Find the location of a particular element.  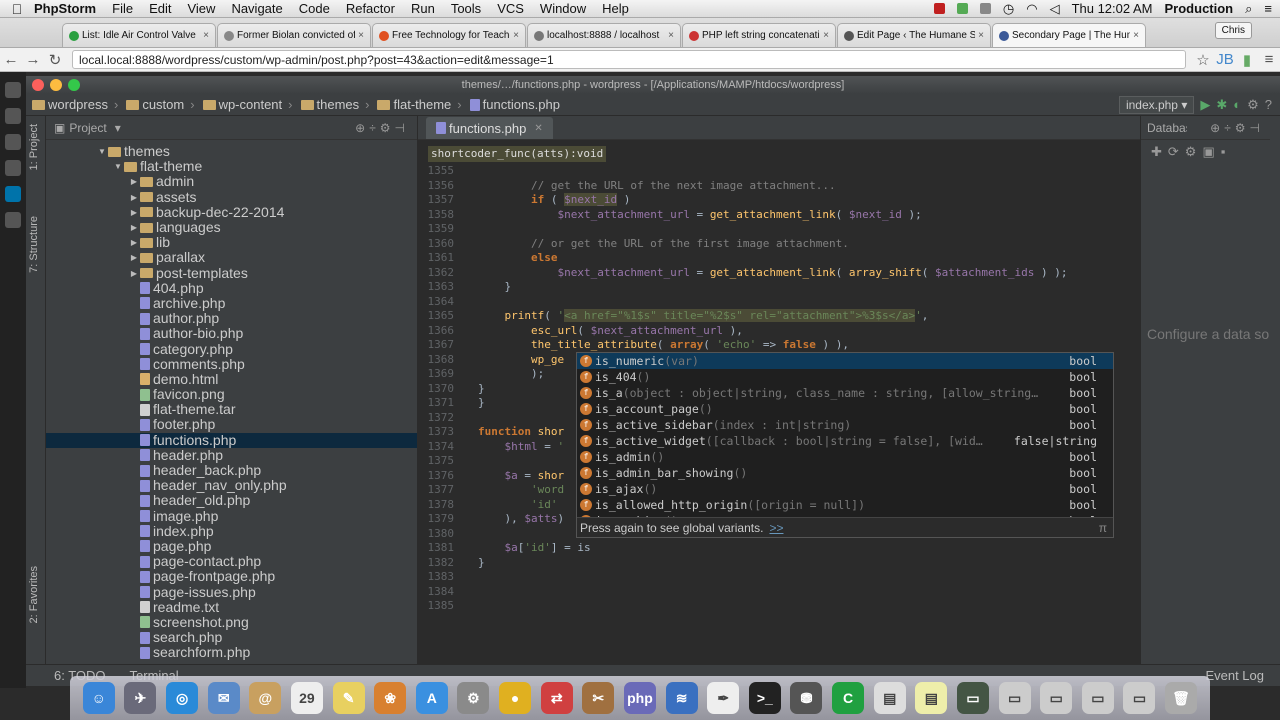

code-line: 1359 is located at coordinates (779, 229).